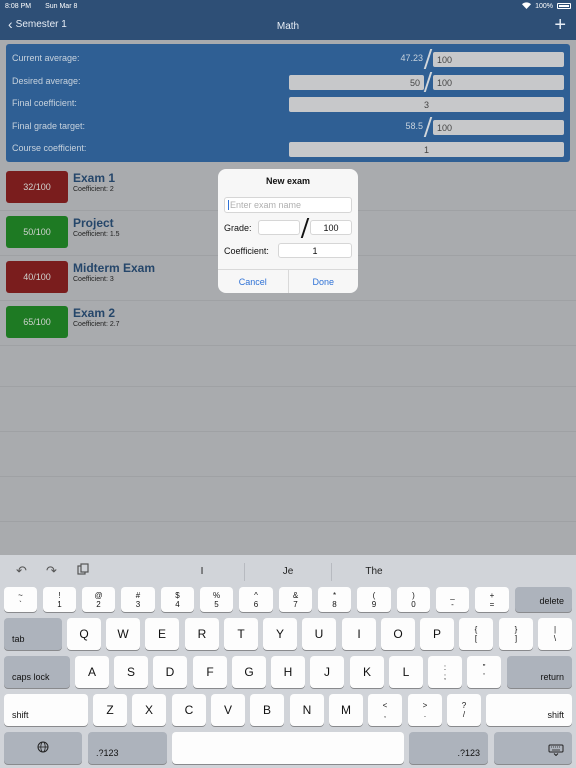  I want to click on numbers-key-left: .?123, so click(127, 748).